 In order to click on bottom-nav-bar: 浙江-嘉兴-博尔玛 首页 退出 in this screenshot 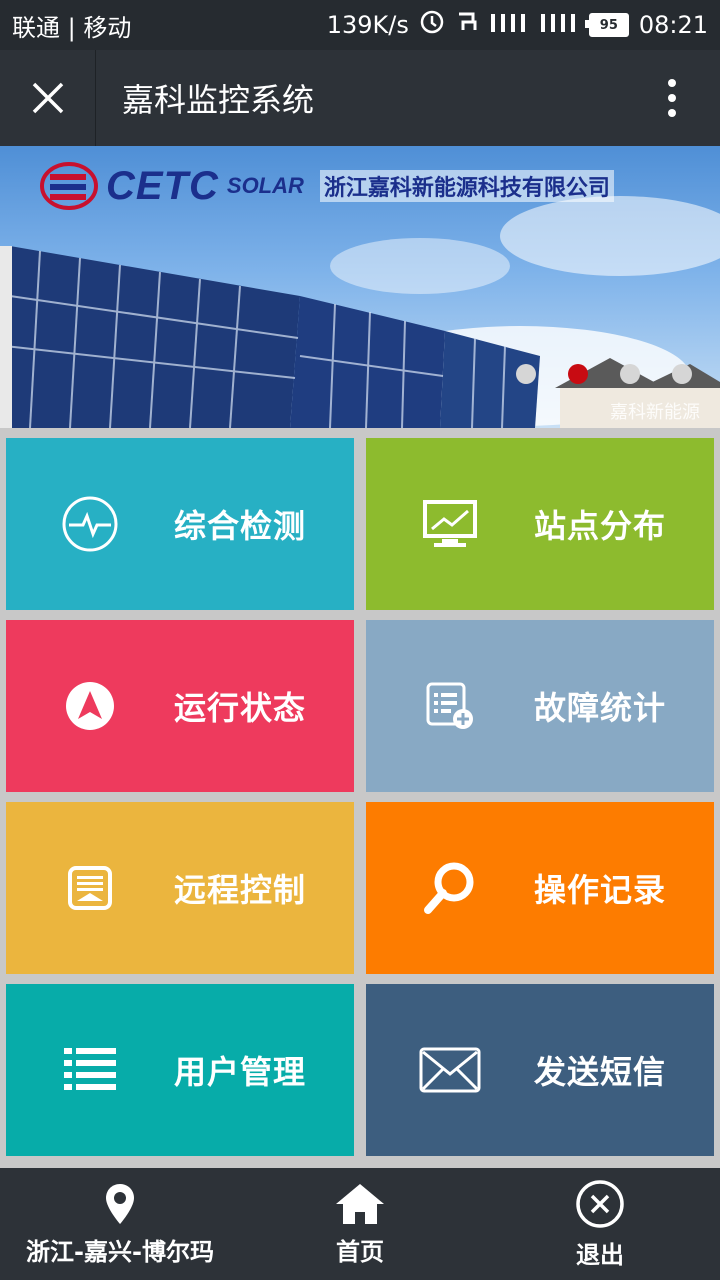, I will do `click(360, 1224)`.